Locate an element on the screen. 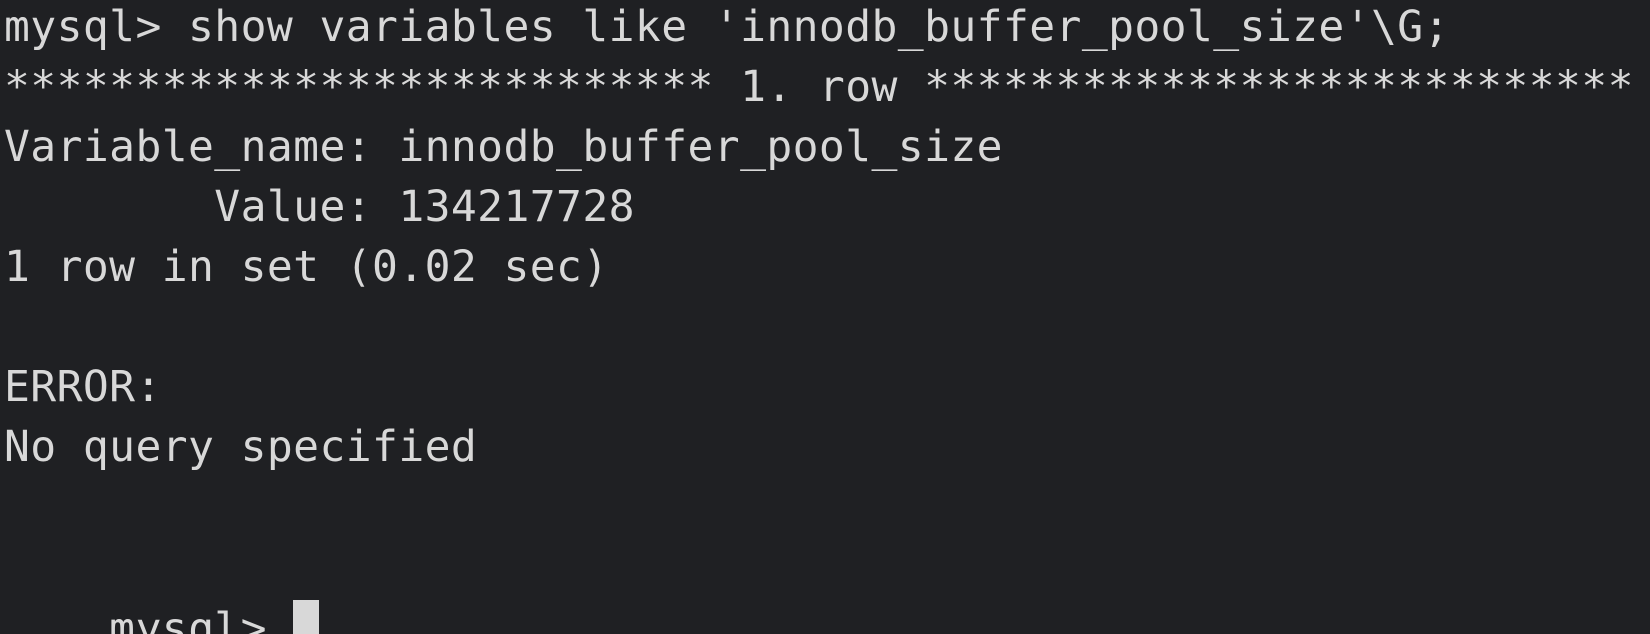 This screenshot has width=1650, height=634. prompt: mysql> is located at coordinates (201, 619).